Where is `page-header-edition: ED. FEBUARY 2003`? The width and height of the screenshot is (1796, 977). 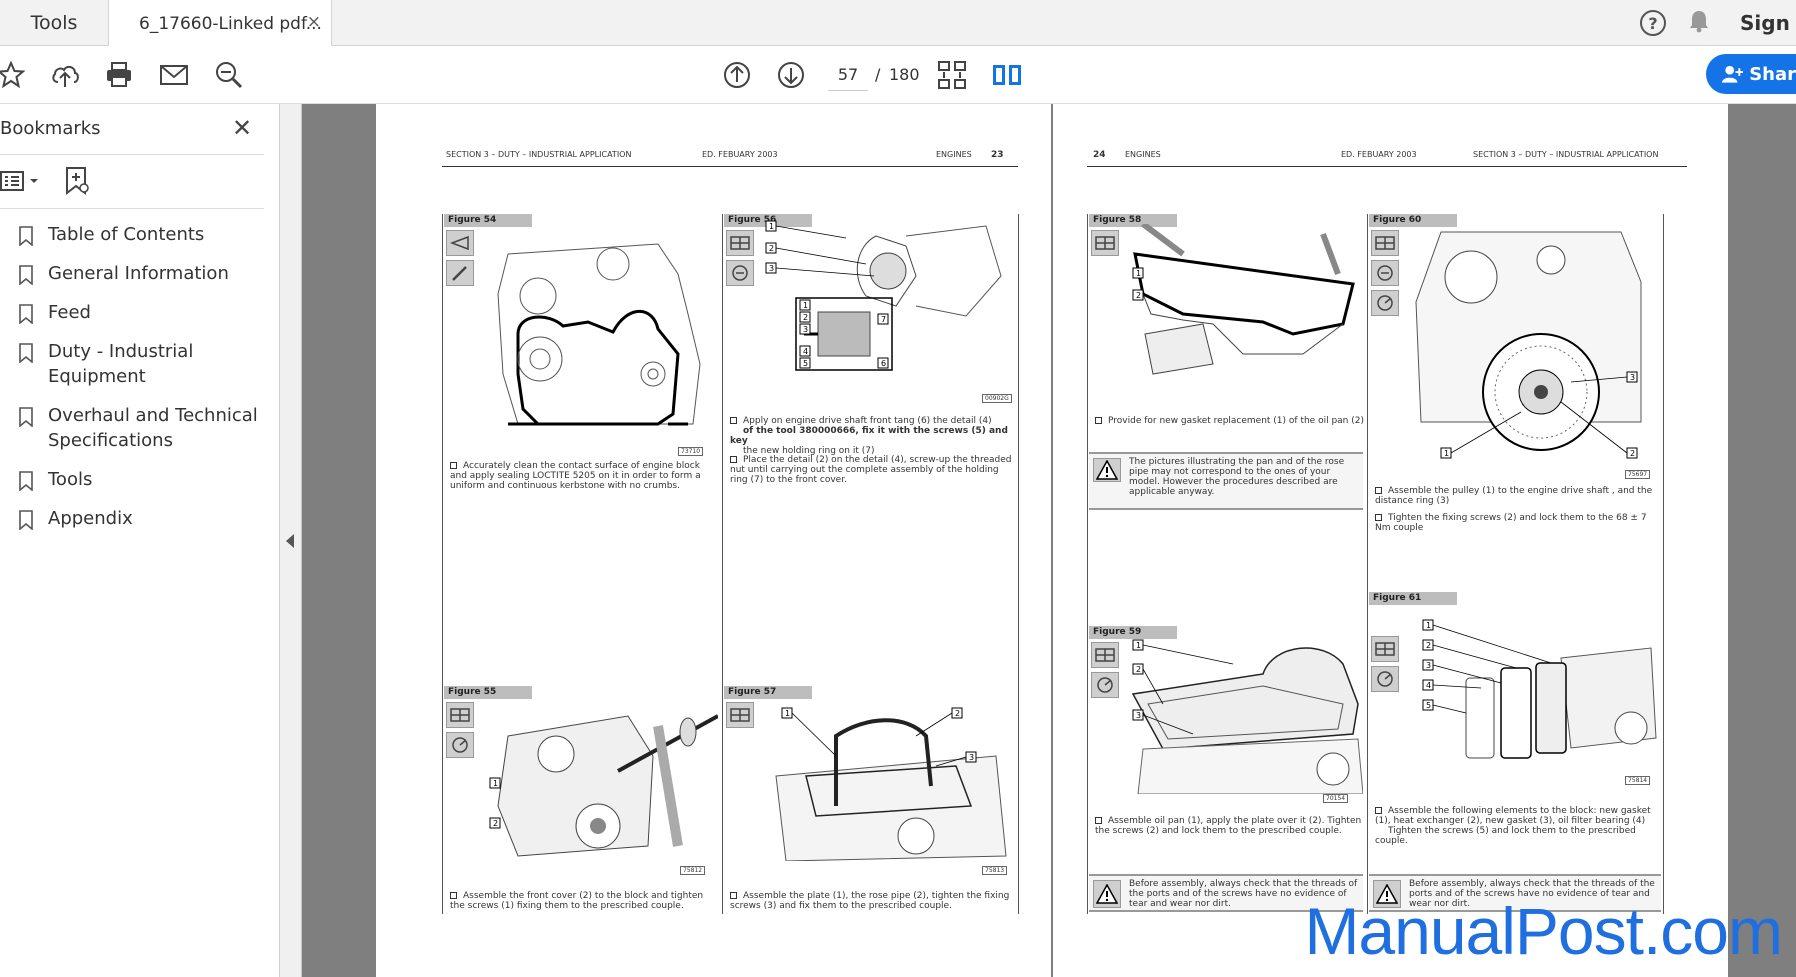 page-header-edition: ED. FEBUARY 2003 is located at coordinates (1379, 154).